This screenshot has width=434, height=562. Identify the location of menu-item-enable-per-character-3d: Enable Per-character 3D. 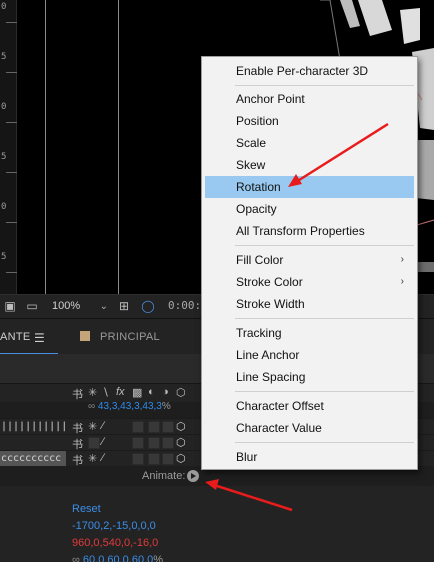
(309, 71).